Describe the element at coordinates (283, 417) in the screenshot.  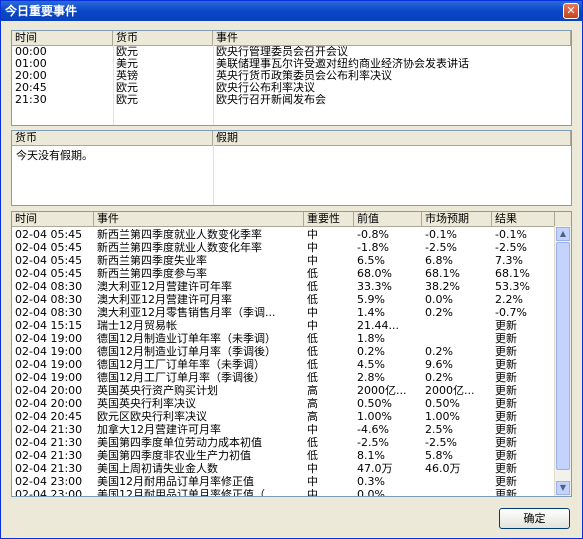
I see `data-row: 02-04 20:45 欧元区欧央行利率决议 高 1.00% 1.00% 更新` at that location.